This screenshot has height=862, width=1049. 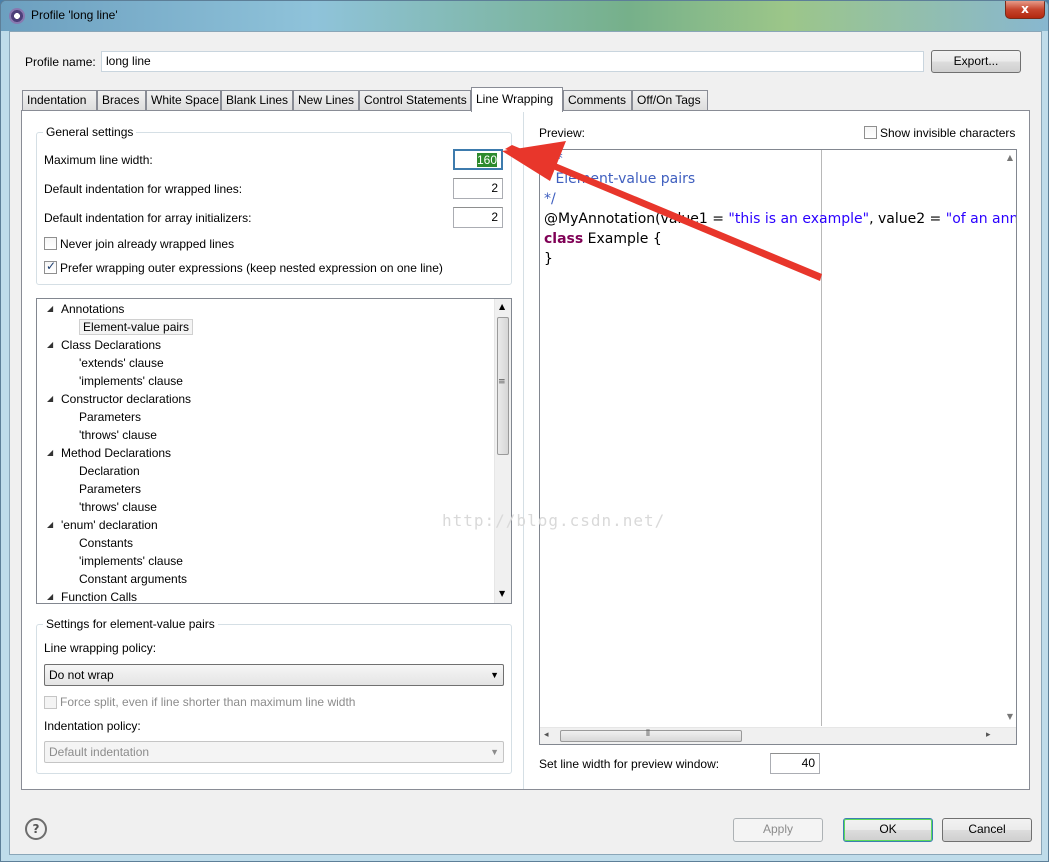 What do you see at coordinates (553, 159) in the screenshot?
I see `code-line: /**` at bounding box center [553, 159].